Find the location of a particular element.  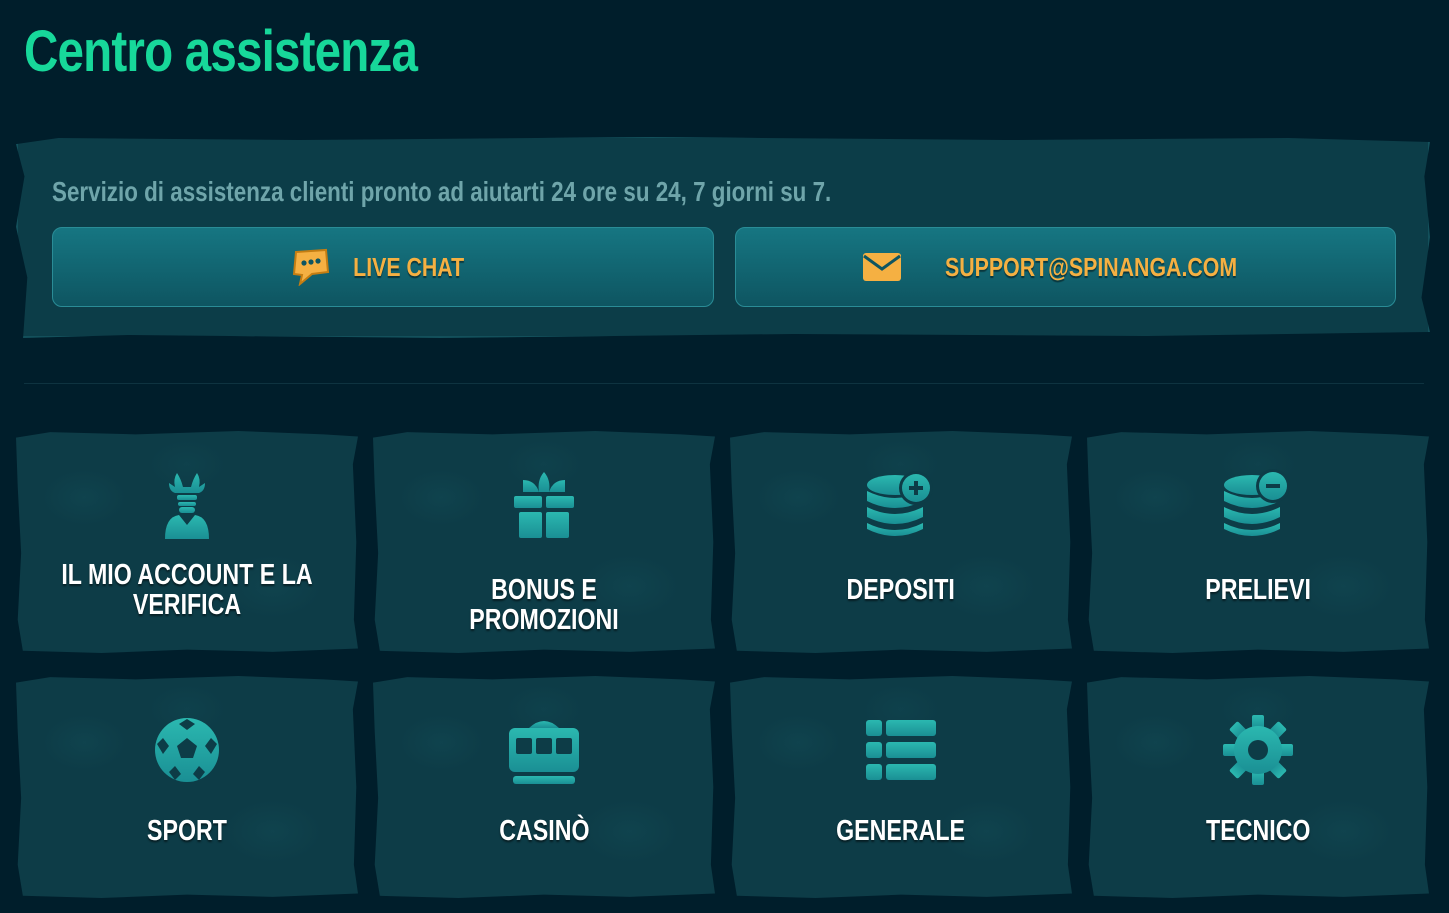

account-icon is located at coordinates (187, 505).